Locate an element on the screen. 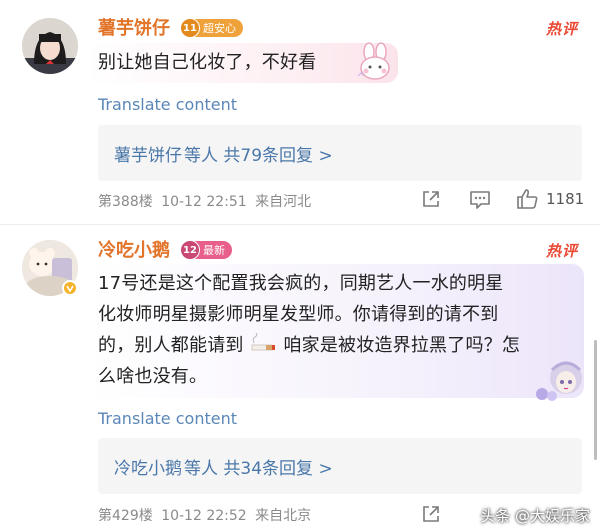 The image size is (600, 532). reply-summary: 薯芋饼仔 等人 共79条回复 > is located at coordinates (223, 153).